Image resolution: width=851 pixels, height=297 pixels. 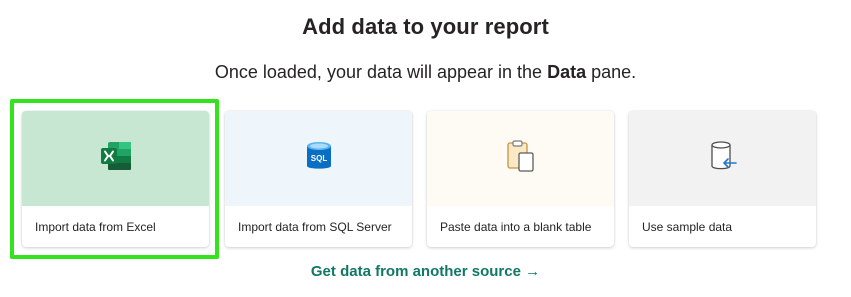 What do you see at coordinates (567, 72) in the screenshot?
I see `subtitle-data-pane-bold: Data` at bounding box center [567, 72].